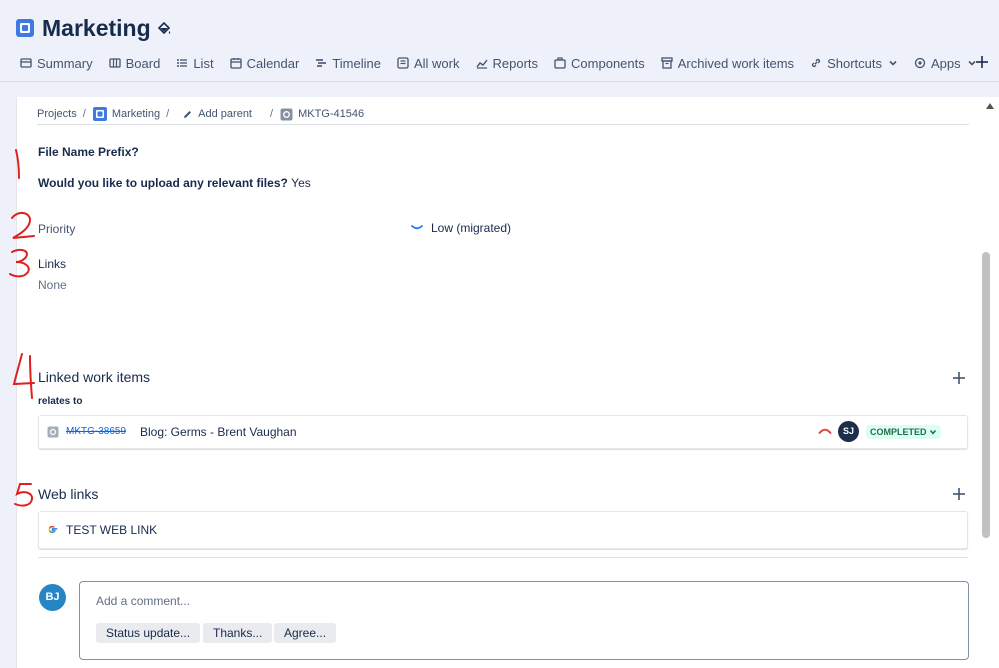  I want to click on upload-files-value: Yes, so click(301, 183).